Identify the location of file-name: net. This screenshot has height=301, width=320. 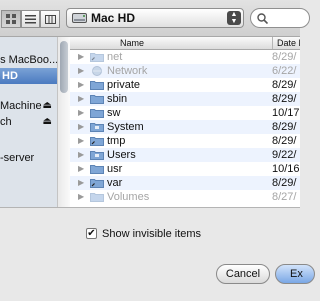
(115, 57).